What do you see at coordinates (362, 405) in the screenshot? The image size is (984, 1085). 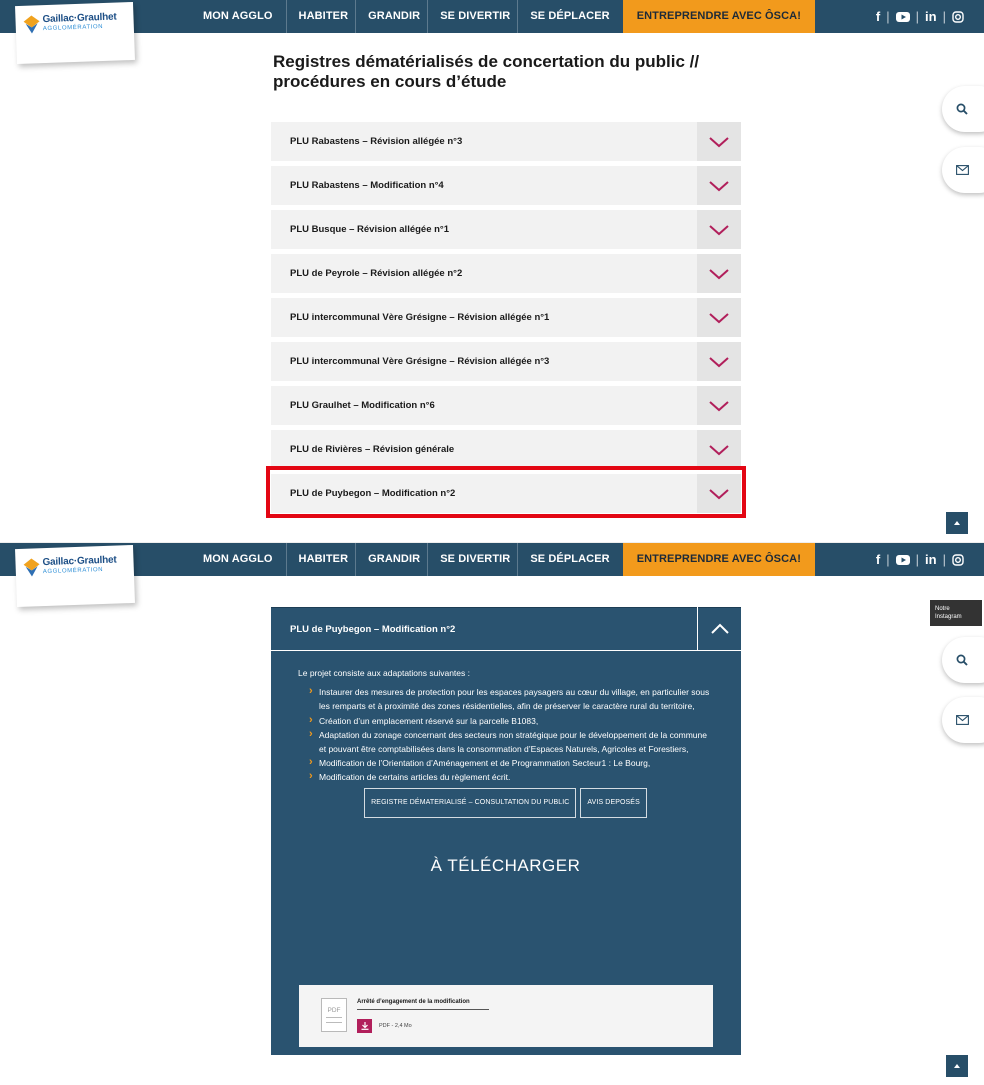 I see `accordion-item-label: PLU Graulhet – Modification n°6` at bounding box center [362, 405].